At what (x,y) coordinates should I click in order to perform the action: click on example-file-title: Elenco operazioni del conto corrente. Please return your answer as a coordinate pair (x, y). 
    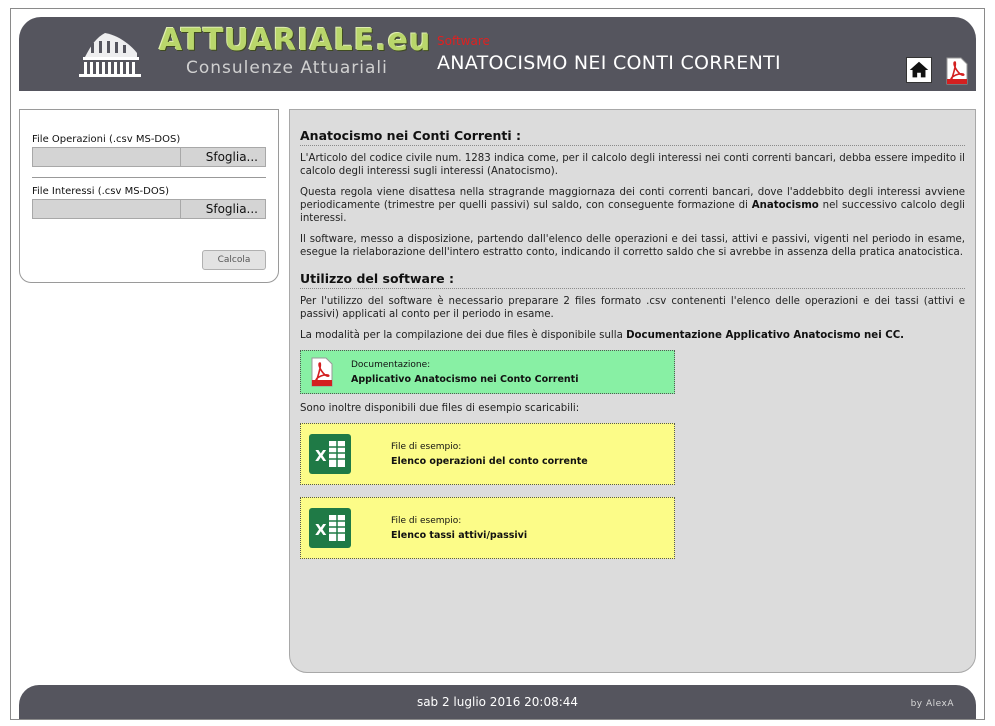
    Looking at the image, I should click on (489, 461).